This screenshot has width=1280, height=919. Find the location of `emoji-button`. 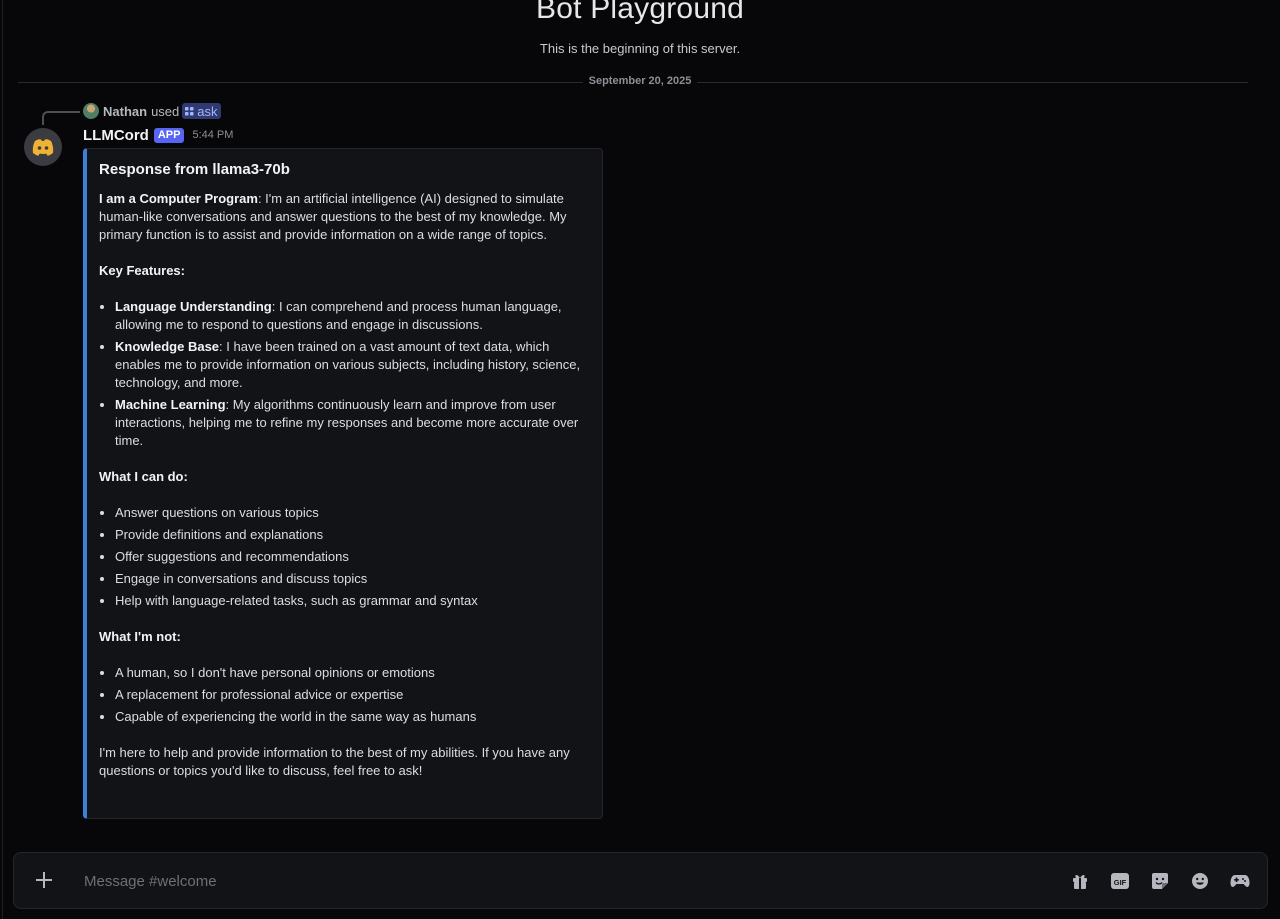

emoji-button is located at coordinates (1200, 881).